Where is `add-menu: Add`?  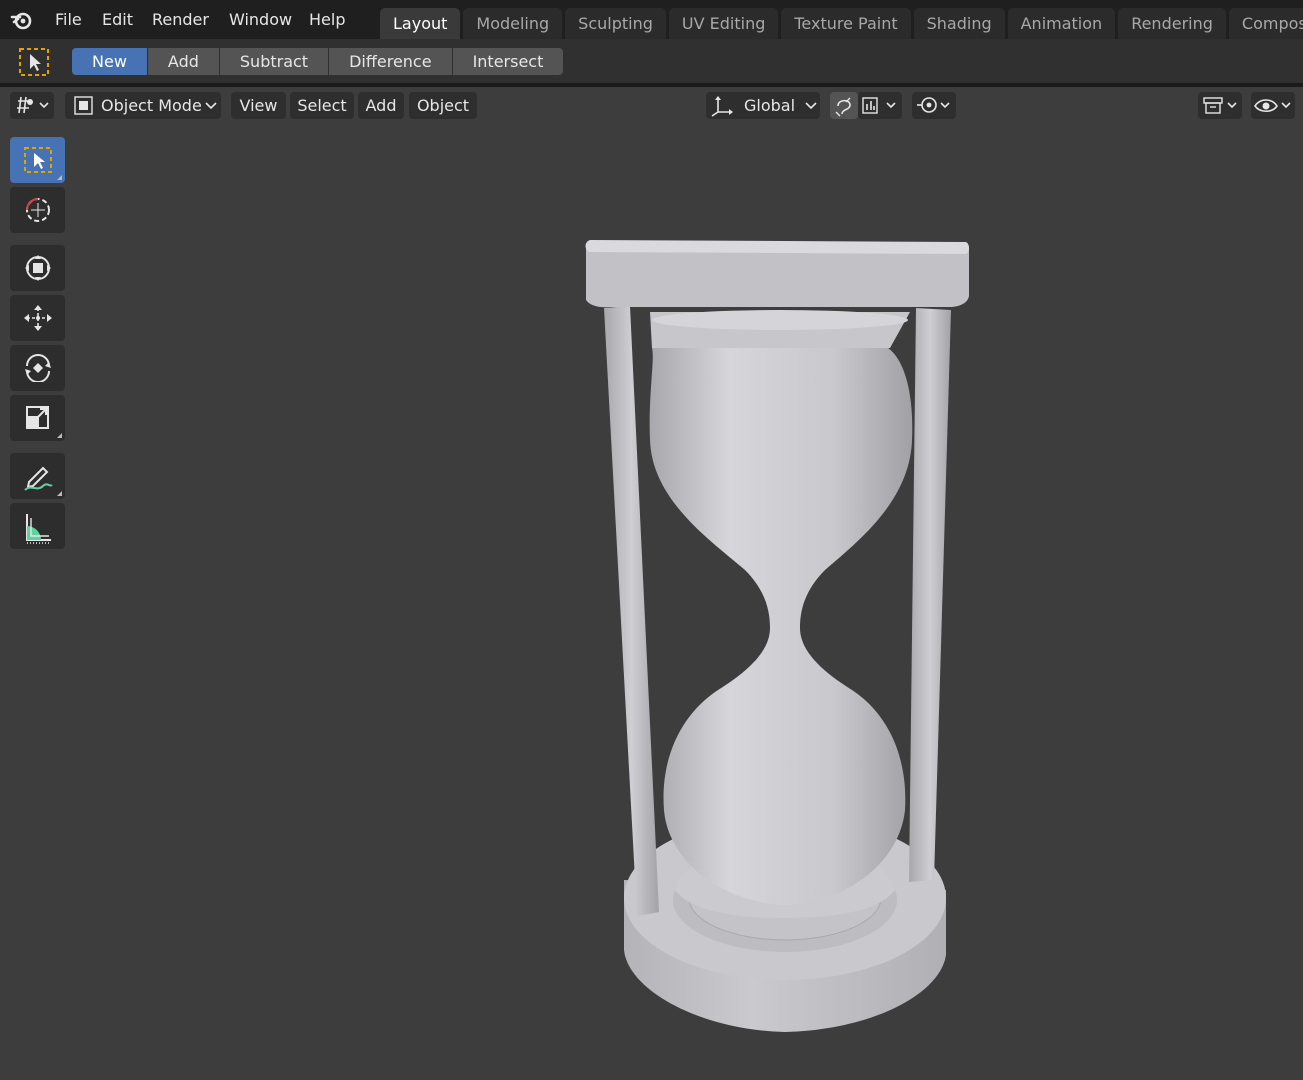
add-menu: Add is located at coordinates (381, 105).